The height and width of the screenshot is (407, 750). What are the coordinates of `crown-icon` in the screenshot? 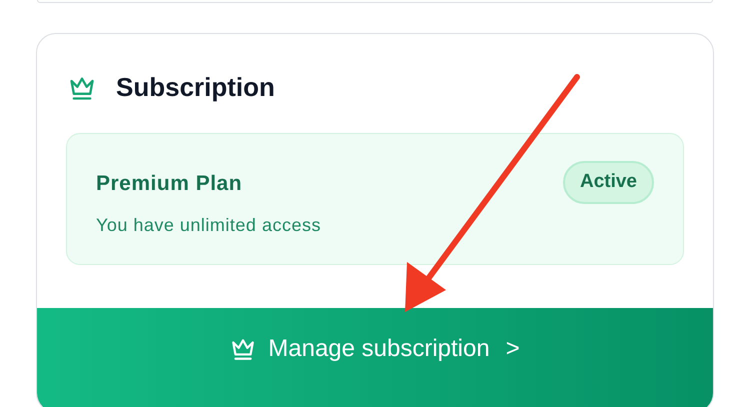 It's located at (243, 349).